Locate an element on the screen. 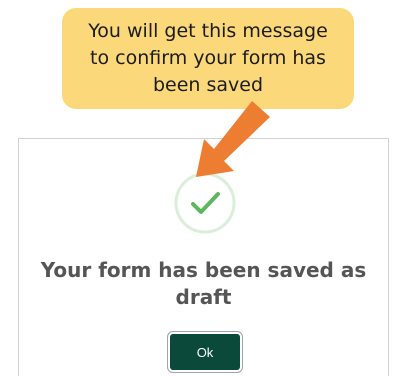 This screenshot has height=376, width=398. dialog-message: Your form has been saved as draft is located at coordinates (203, 283).